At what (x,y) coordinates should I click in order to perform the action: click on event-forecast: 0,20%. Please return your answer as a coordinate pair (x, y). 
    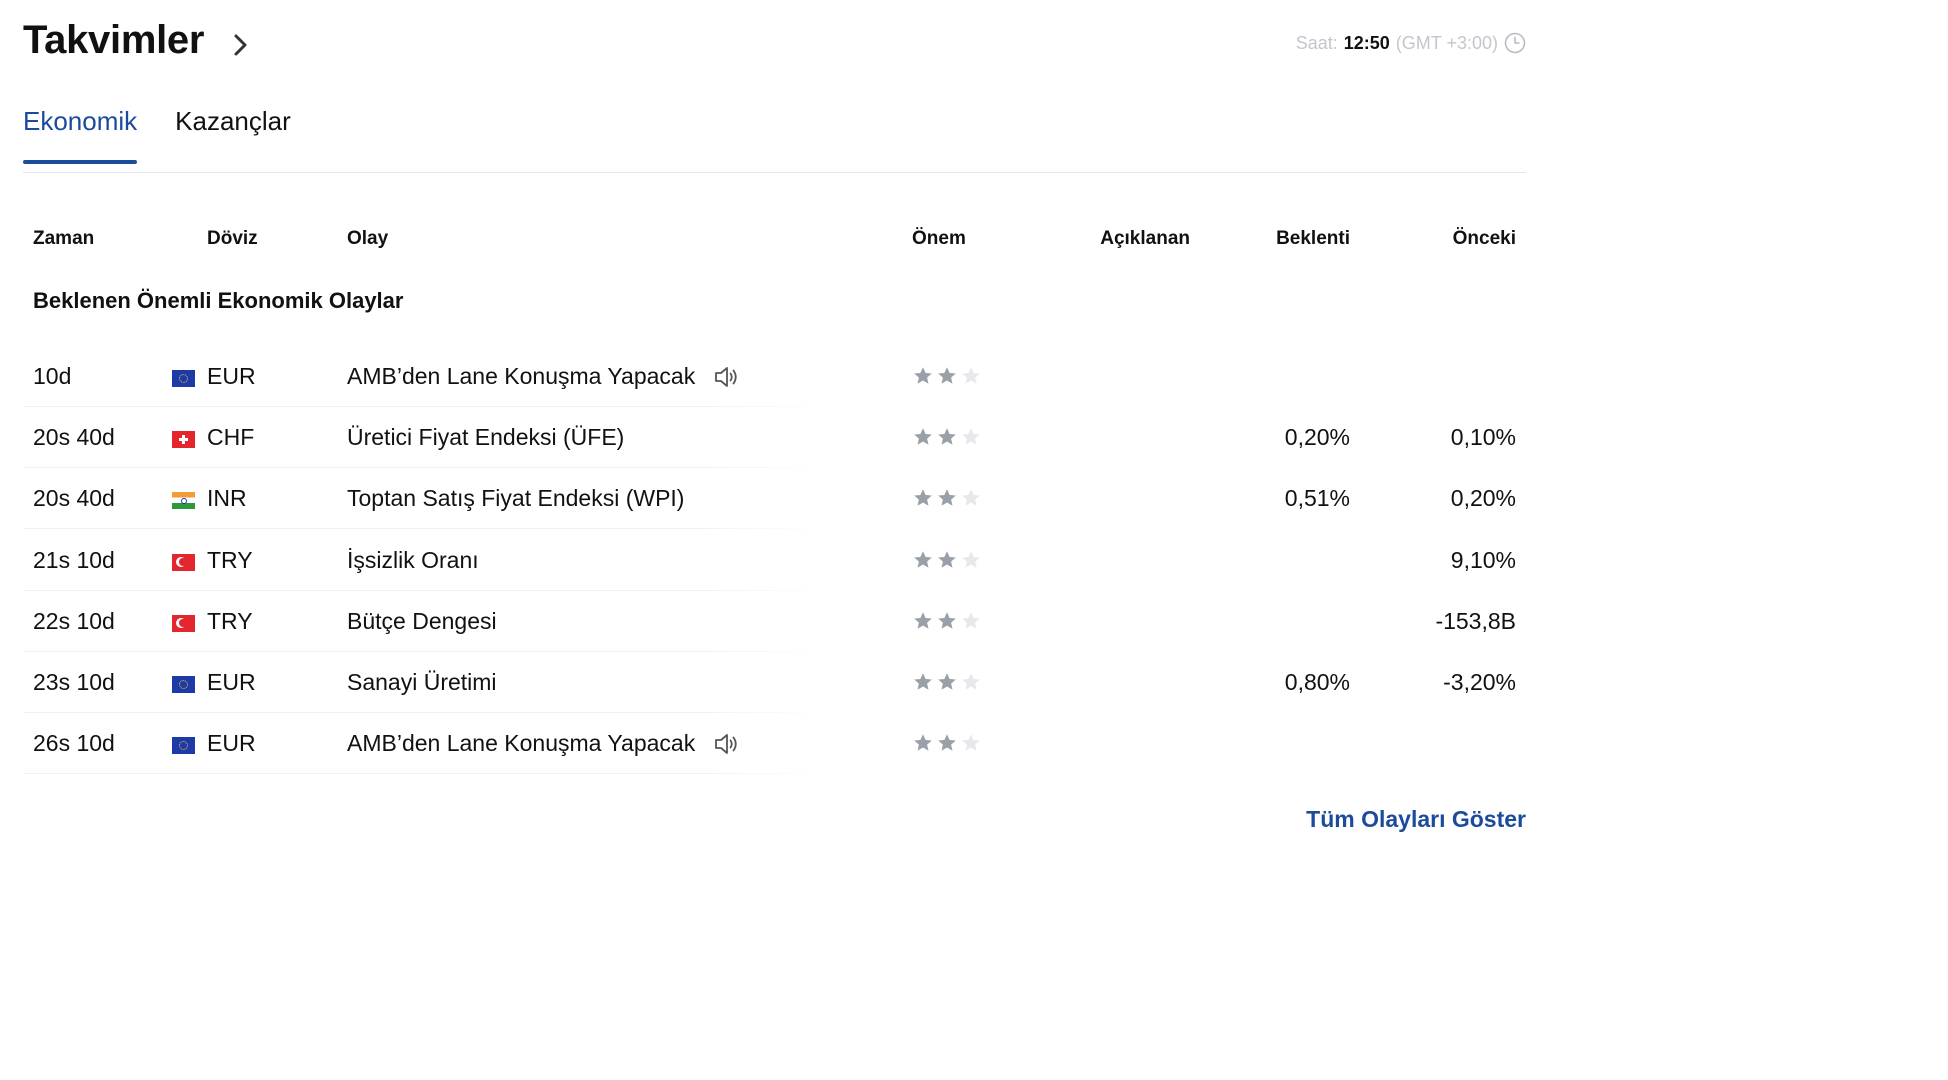
    Looking at the image, I should click on (1317, 437).